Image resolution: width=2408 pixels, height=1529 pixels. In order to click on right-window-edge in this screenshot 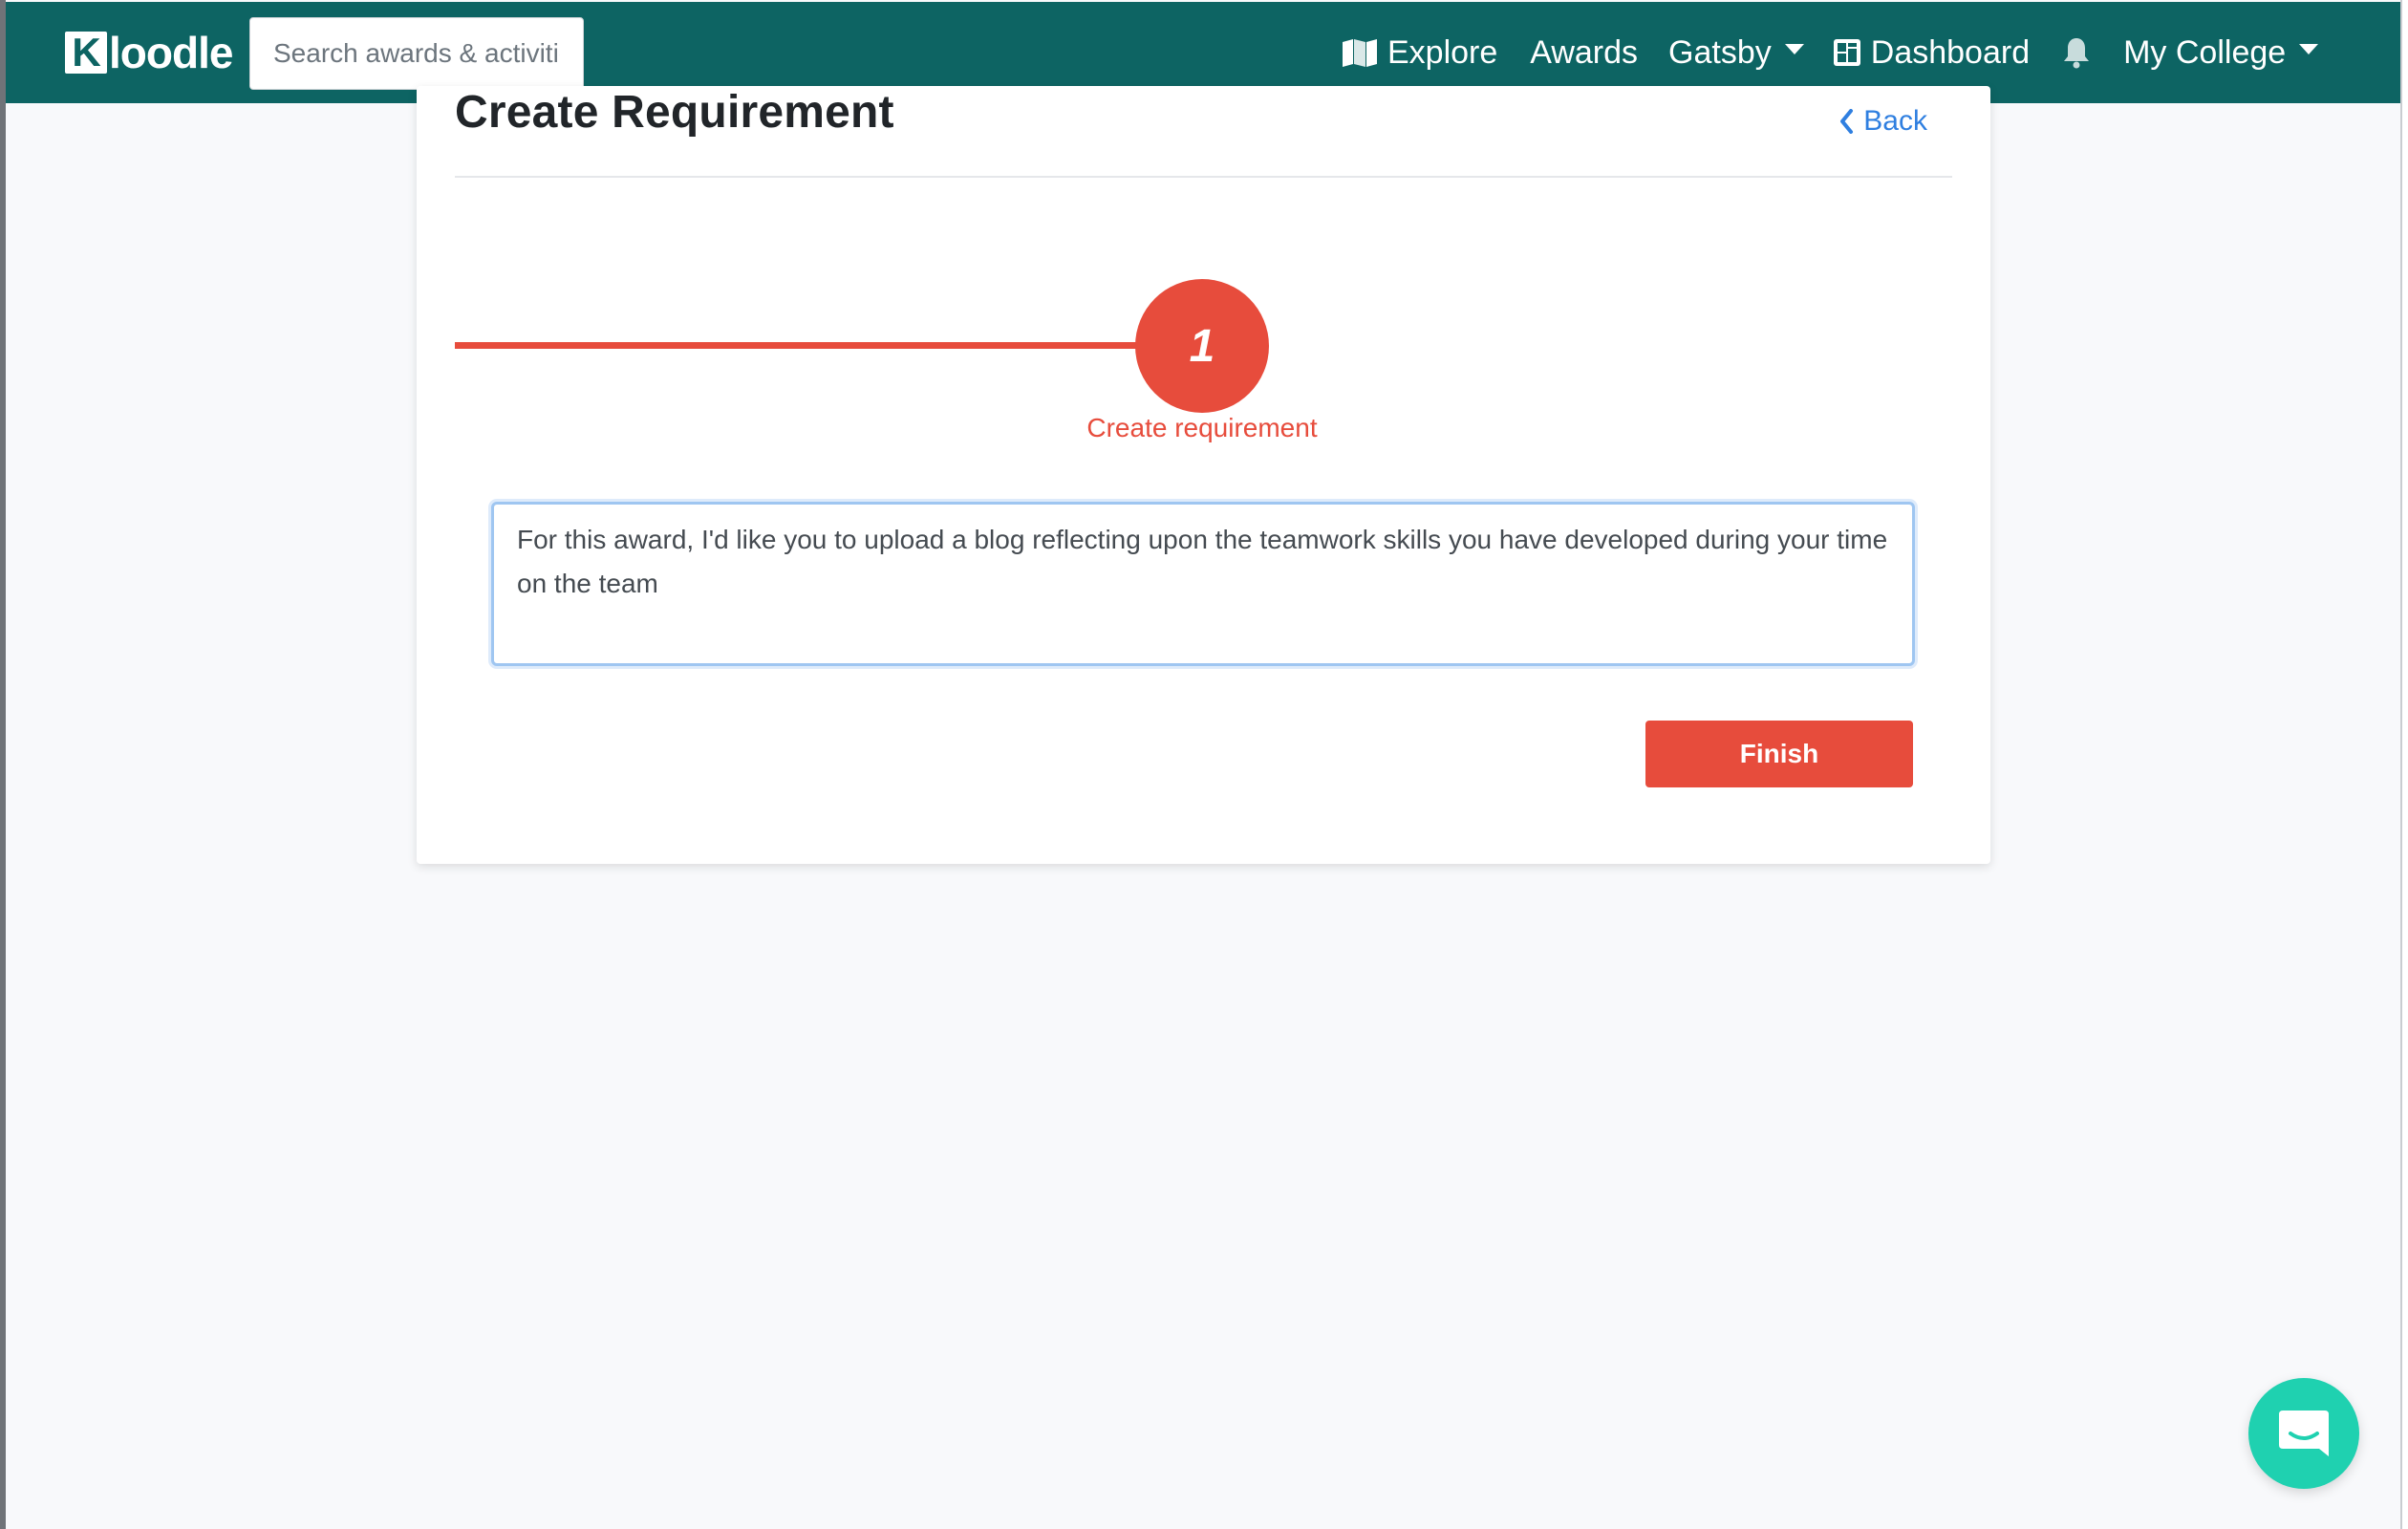, I will do `click(2404, 764)`.